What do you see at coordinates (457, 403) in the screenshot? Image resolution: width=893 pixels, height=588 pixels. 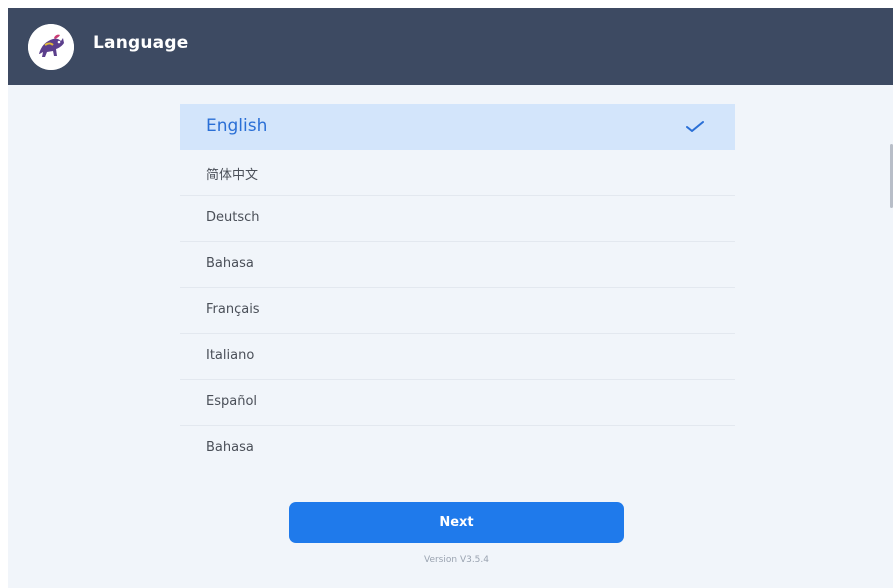 I see `language-option-espanol: Español` at bounding box center [457, 403].